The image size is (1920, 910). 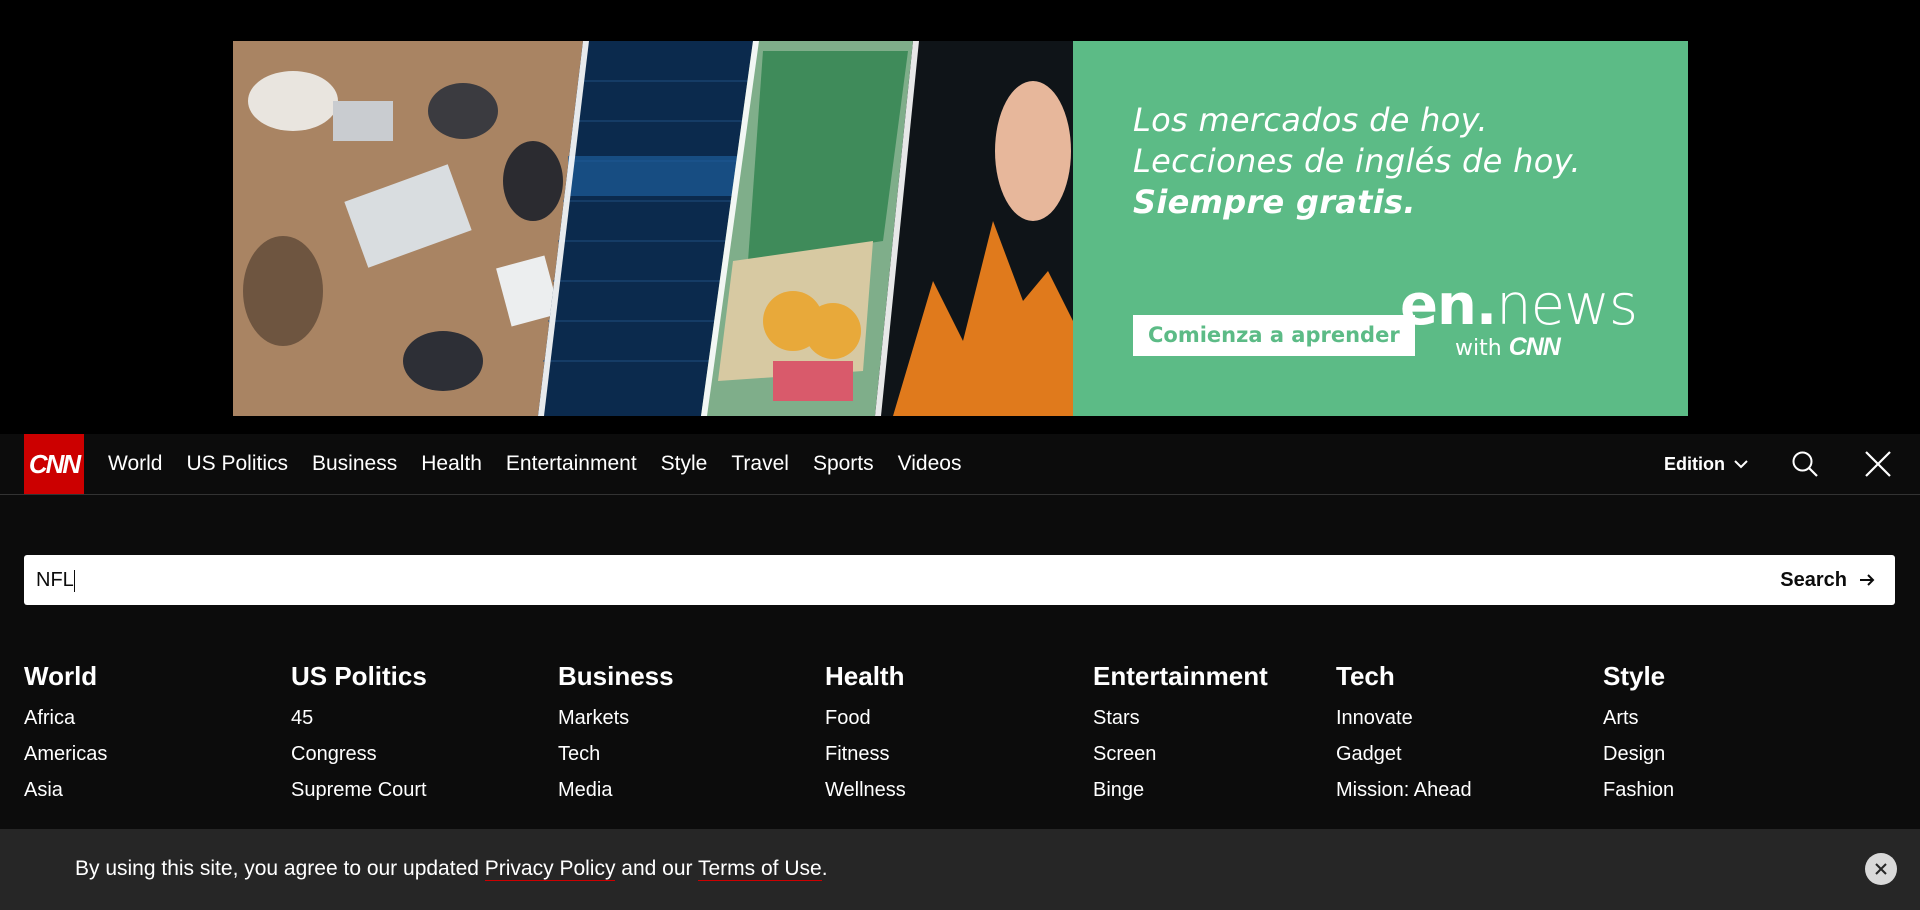 What do you see at coordinates (1534, 347) in the screenshot?
I see `ad-with-brand: CNN` at bounding box center [1534, 347].